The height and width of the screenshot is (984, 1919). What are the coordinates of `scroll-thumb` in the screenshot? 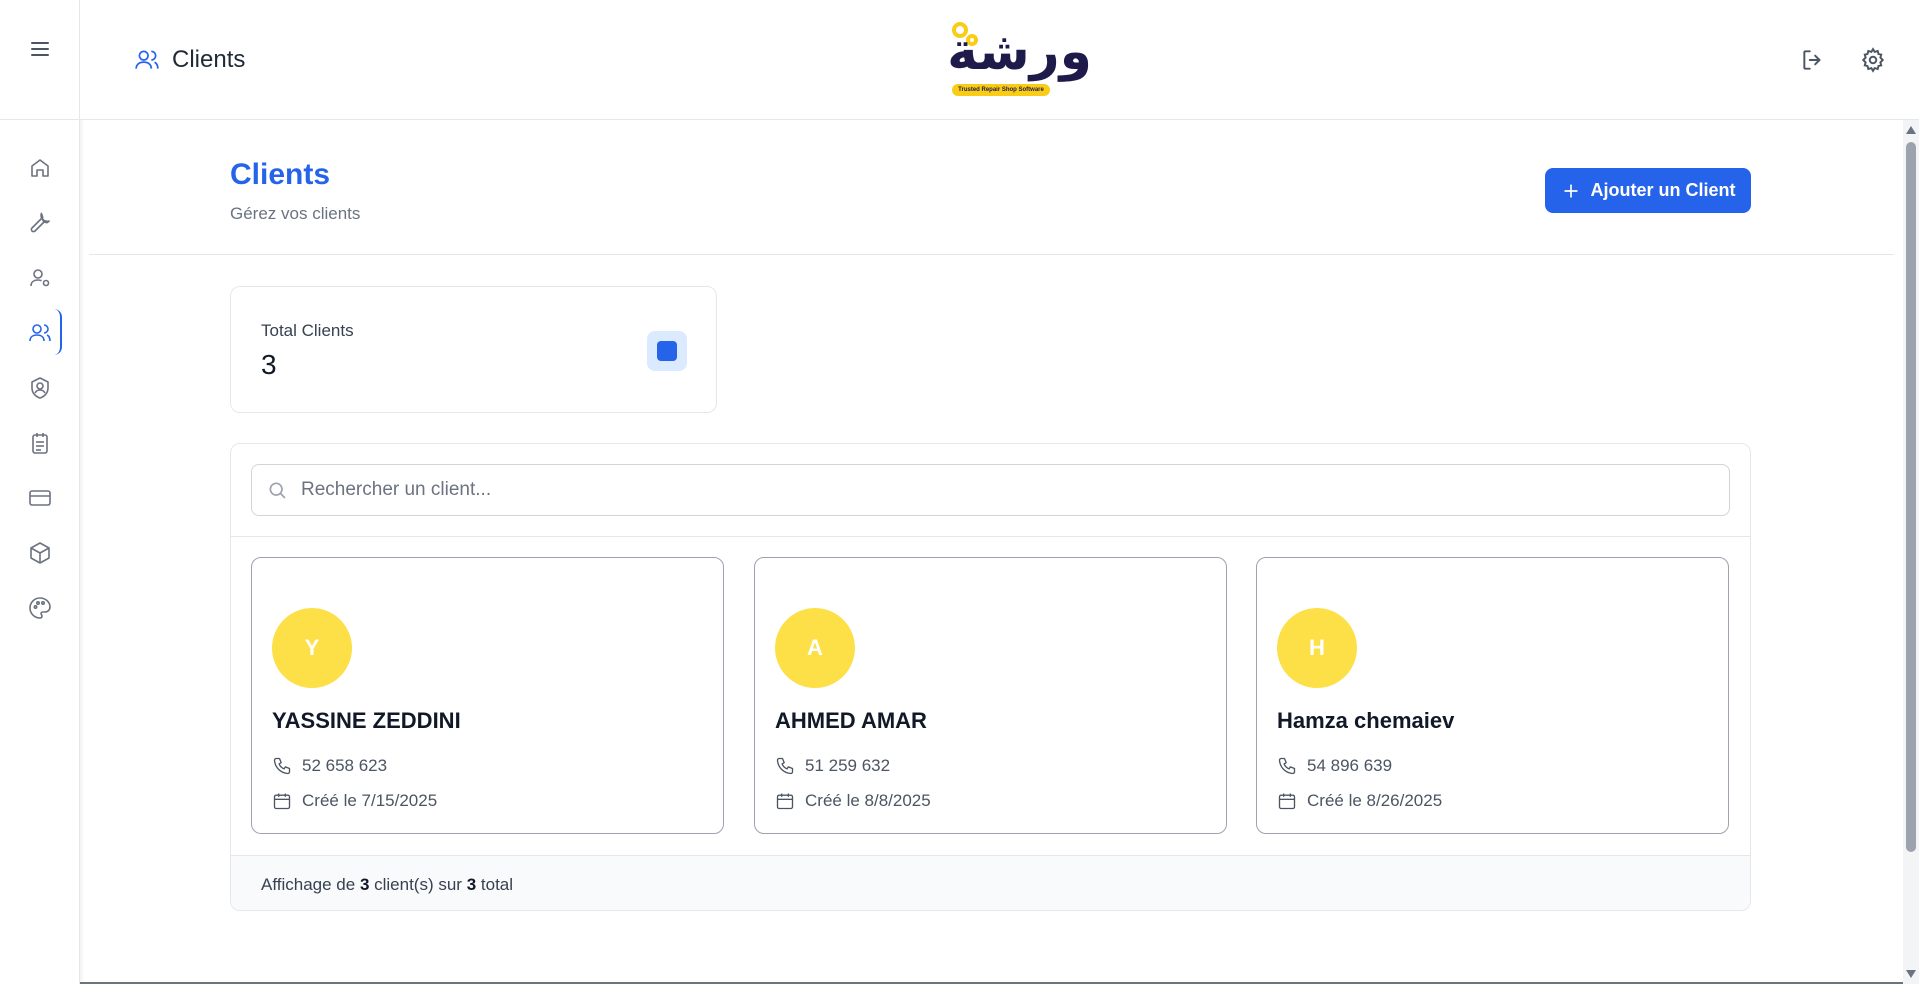 It's located at (1911, 497).